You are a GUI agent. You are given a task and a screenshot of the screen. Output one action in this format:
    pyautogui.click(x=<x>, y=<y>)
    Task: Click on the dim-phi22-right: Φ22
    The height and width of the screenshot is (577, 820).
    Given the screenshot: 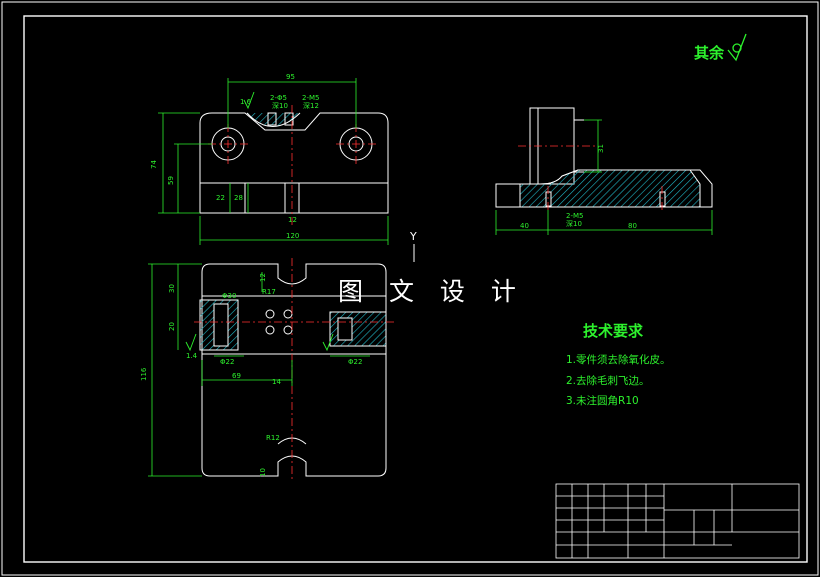 What is the action you would take?
    pyautogui.click(x=355, y=362)
    